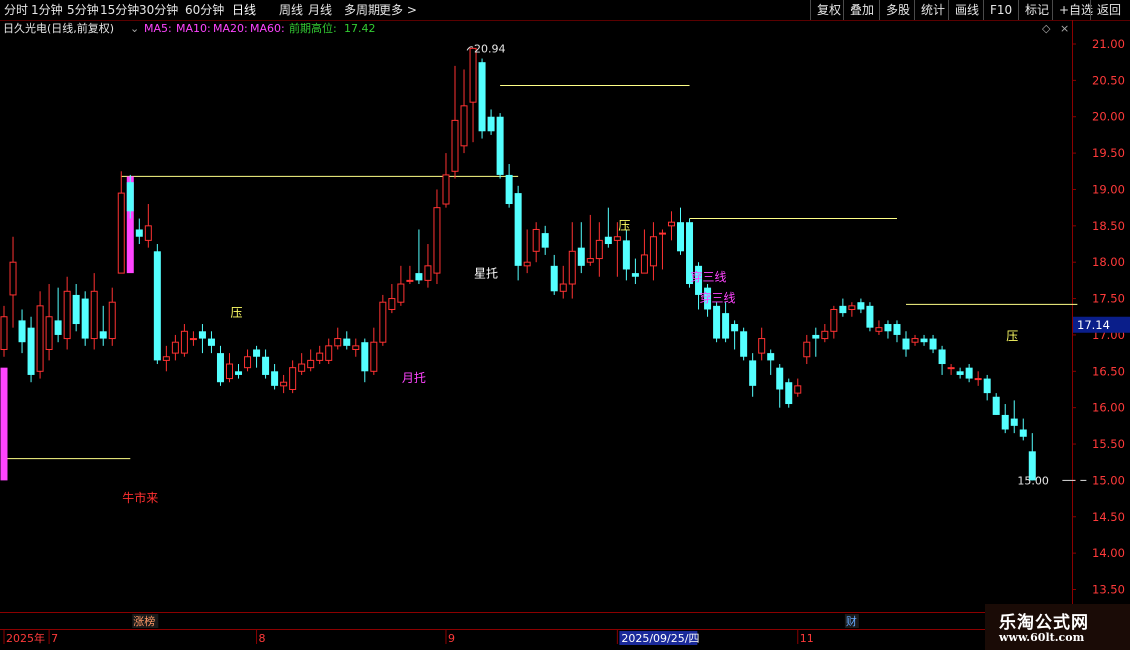 The width and height of the screenshot is (1130, 650). Describe the element at coordinates (1108, 553) in the screenshot. I see `y-tick-label: 14.00` at that location.